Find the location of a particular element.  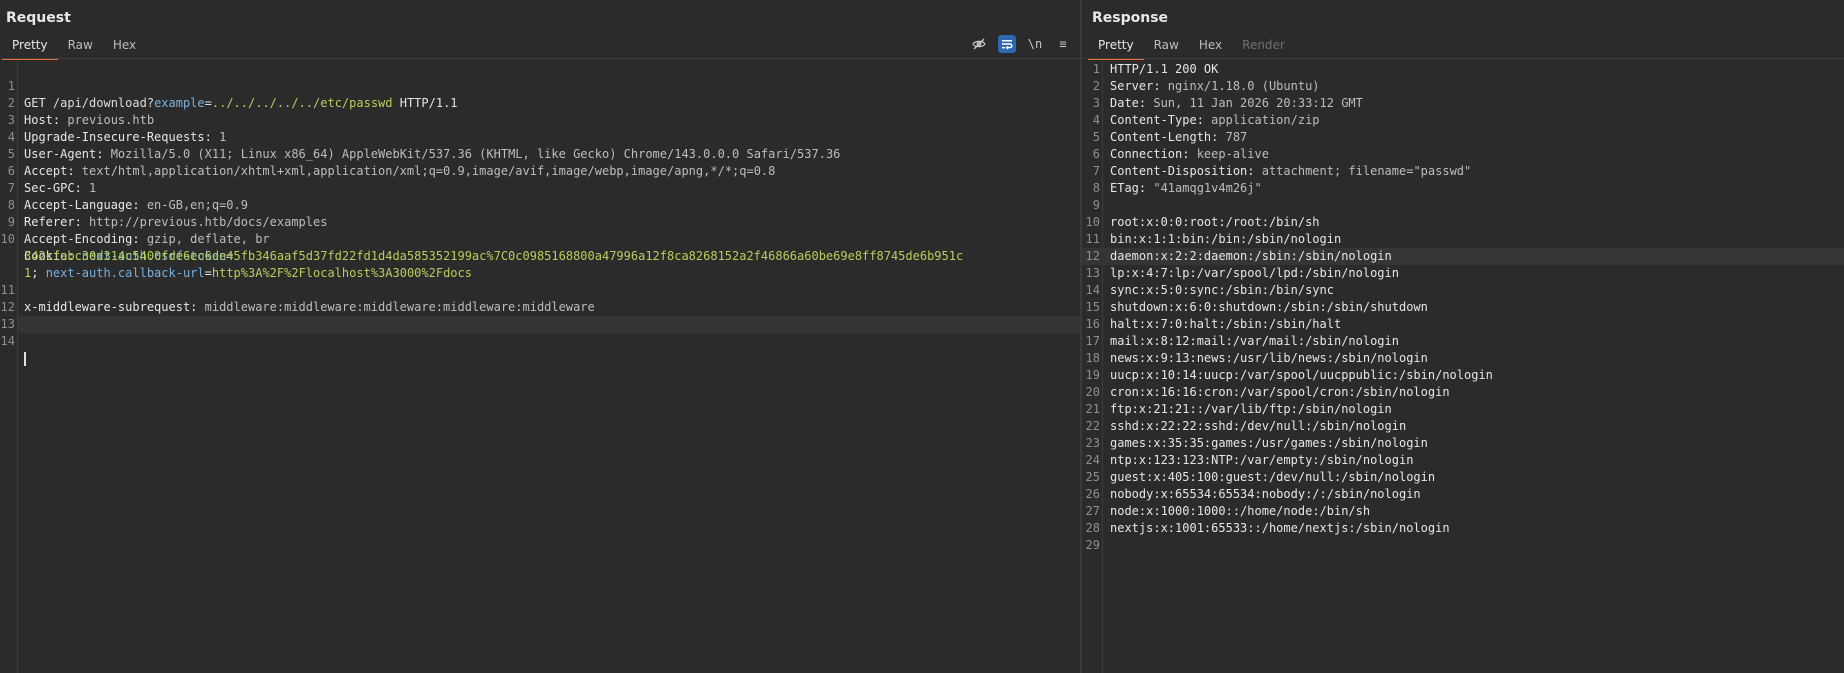

request-tabs: Pretty Raw Hex is located at coordinates (74, 48).